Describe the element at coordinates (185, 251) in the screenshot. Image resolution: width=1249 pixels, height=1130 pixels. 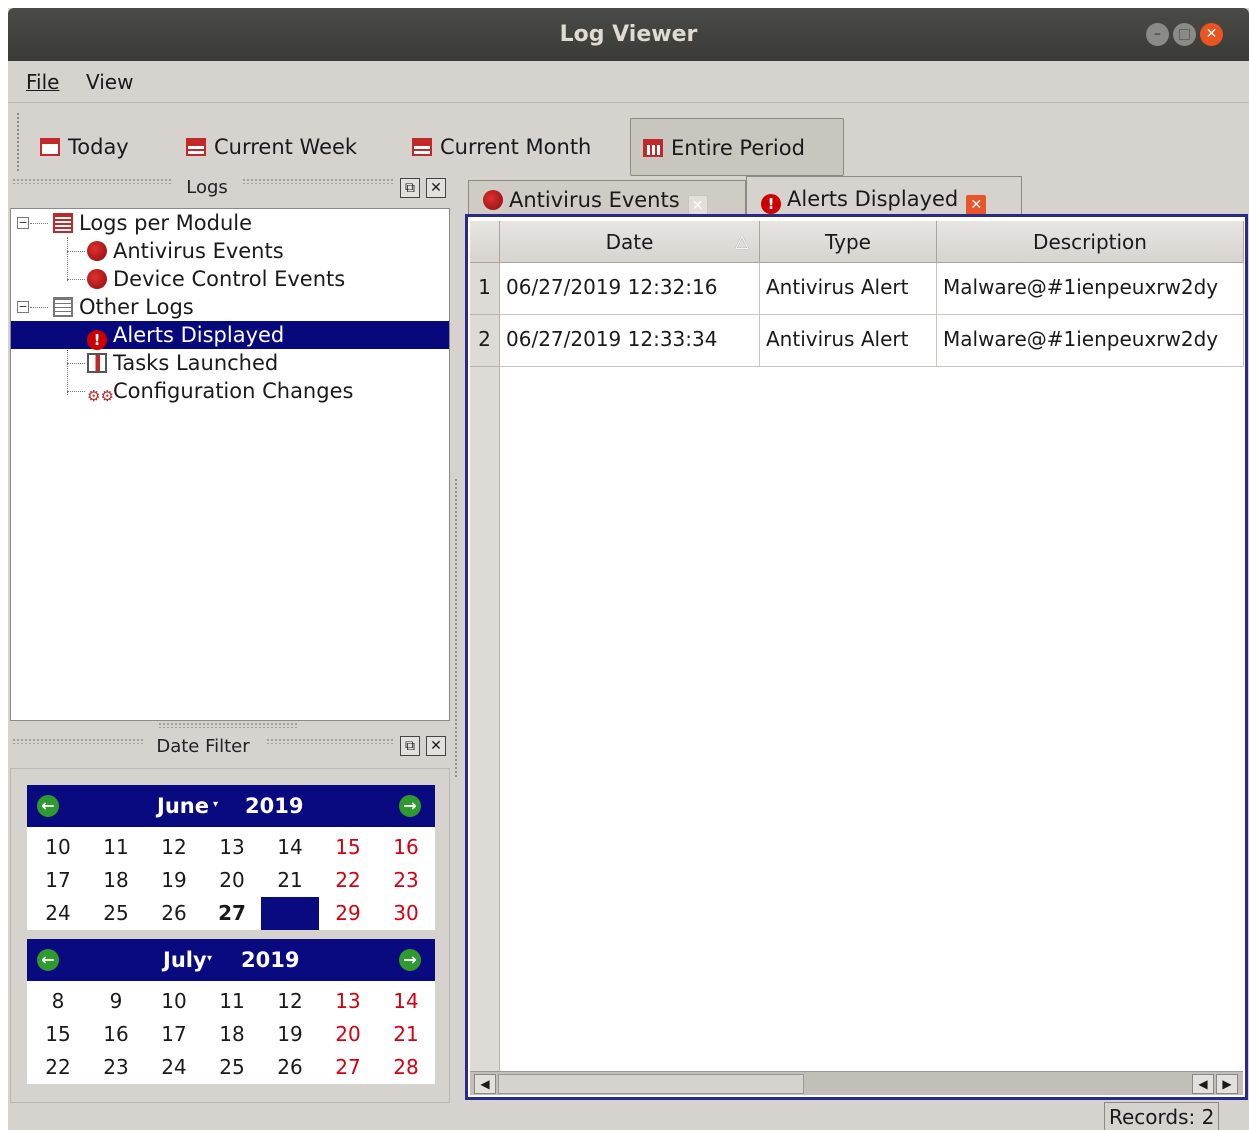
I see `tree-node-antivirus-events: Antivirus Events` at that location.